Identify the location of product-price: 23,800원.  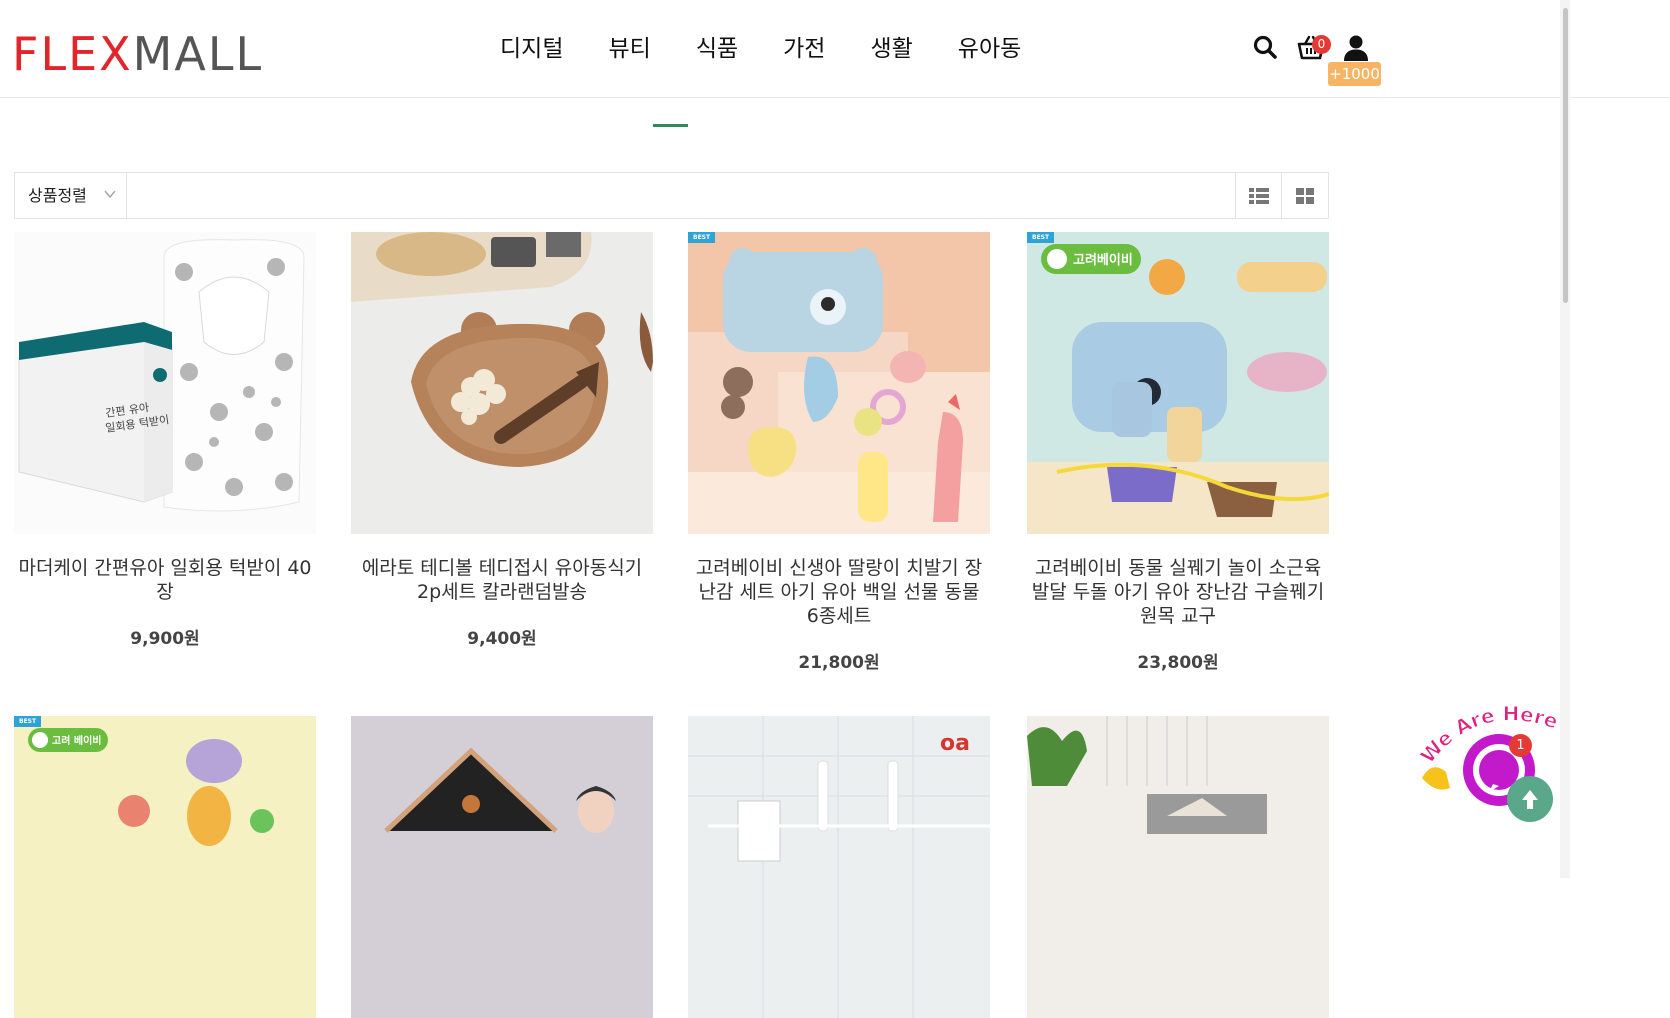
(1178, 663).